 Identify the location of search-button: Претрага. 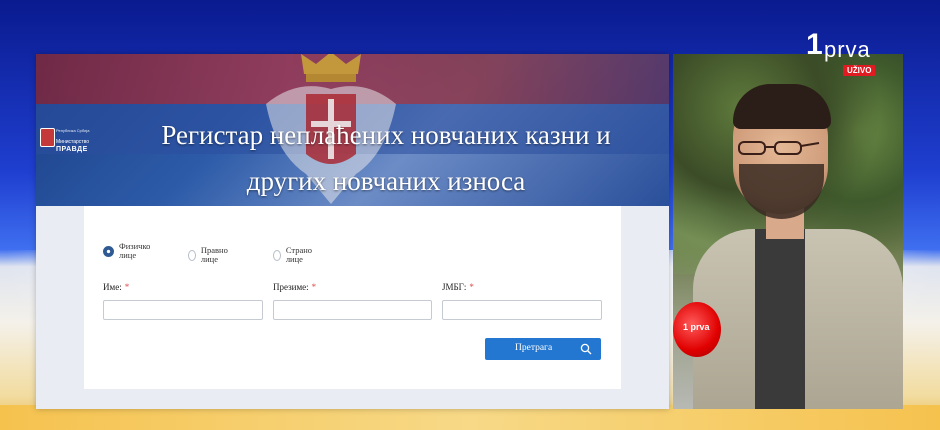
(543, 349).